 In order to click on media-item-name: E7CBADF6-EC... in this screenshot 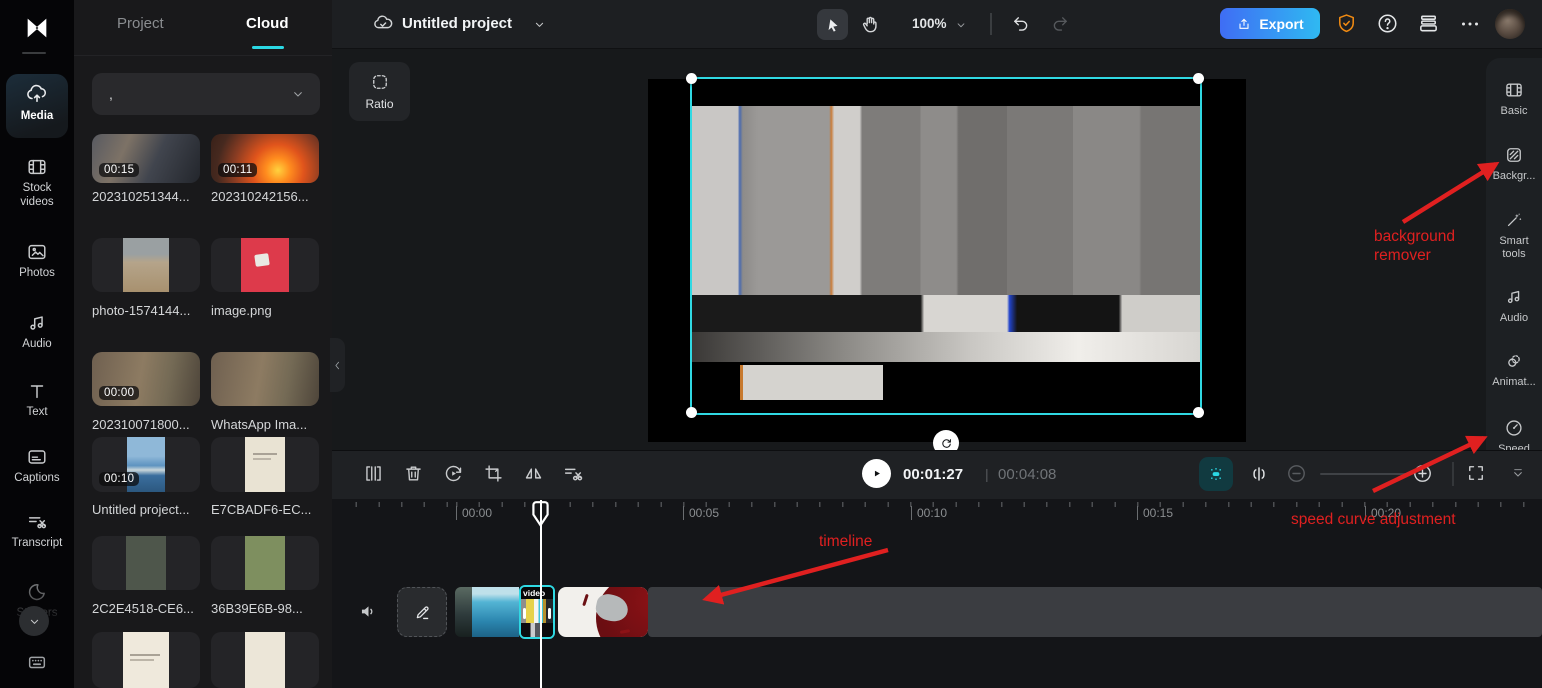, I will do `click(261, 509)`.